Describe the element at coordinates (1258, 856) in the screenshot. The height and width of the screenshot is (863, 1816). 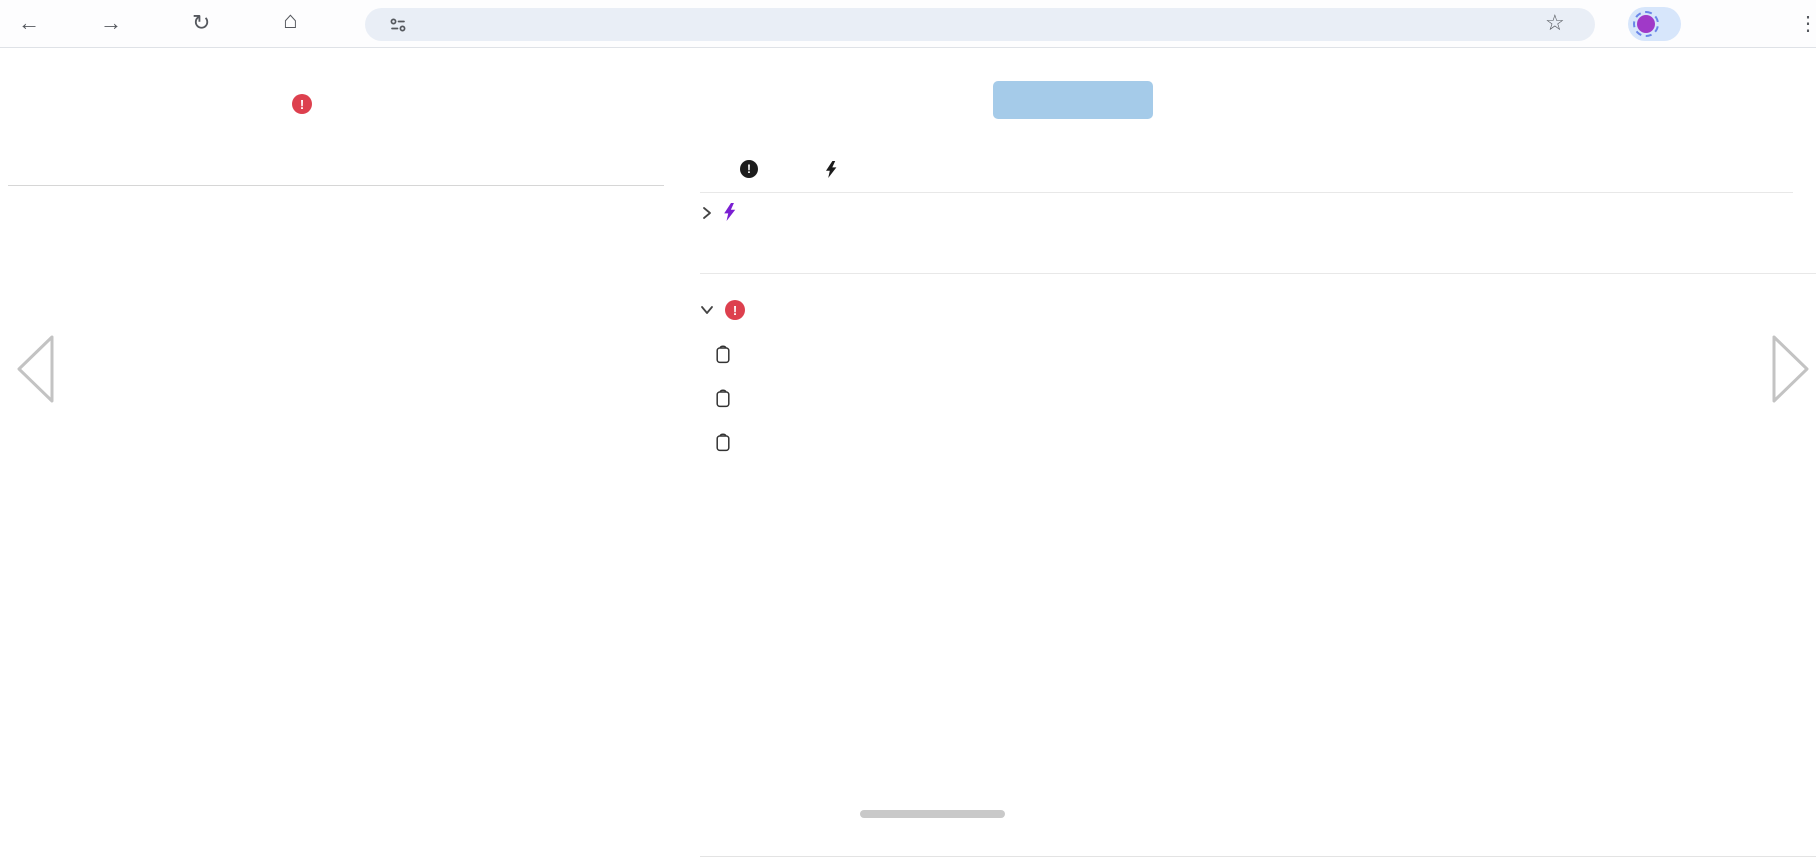
I see `detail-bottom-divider` at that location.